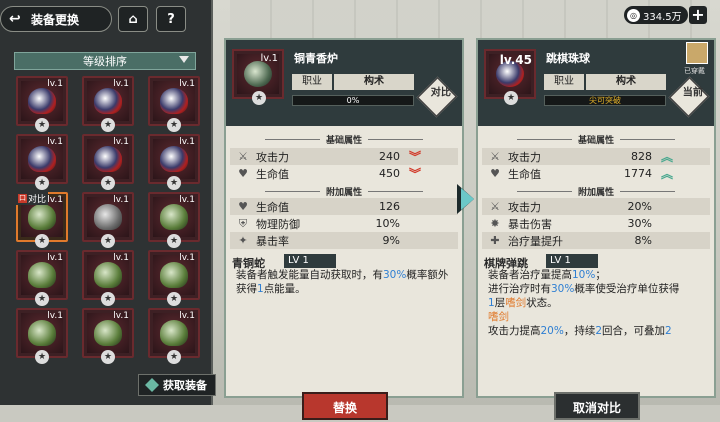  I want to click on obtain-label: 获取装备, so click(185, 385).